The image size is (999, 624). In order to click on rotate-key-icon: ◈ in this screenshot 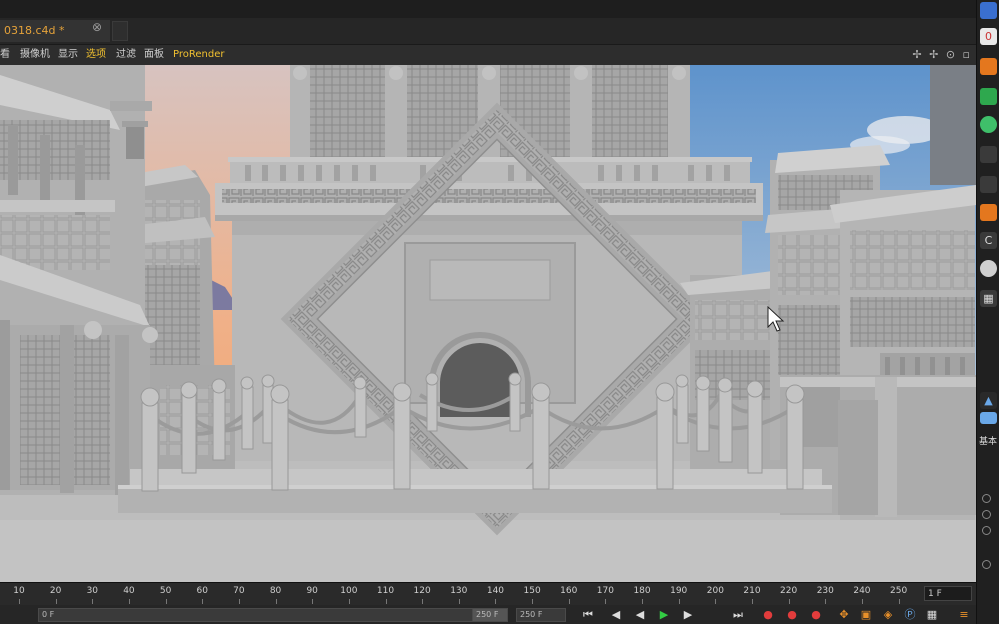, I will do `click(888, 614)`.